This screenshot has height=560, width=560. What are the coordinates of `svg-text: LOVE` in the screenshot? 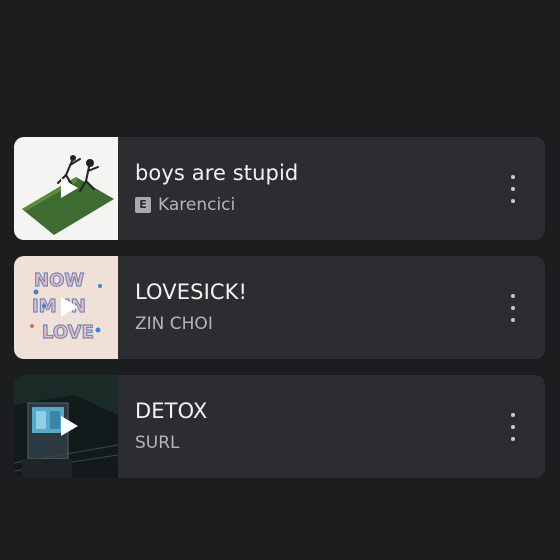 It's located at (68, 332).